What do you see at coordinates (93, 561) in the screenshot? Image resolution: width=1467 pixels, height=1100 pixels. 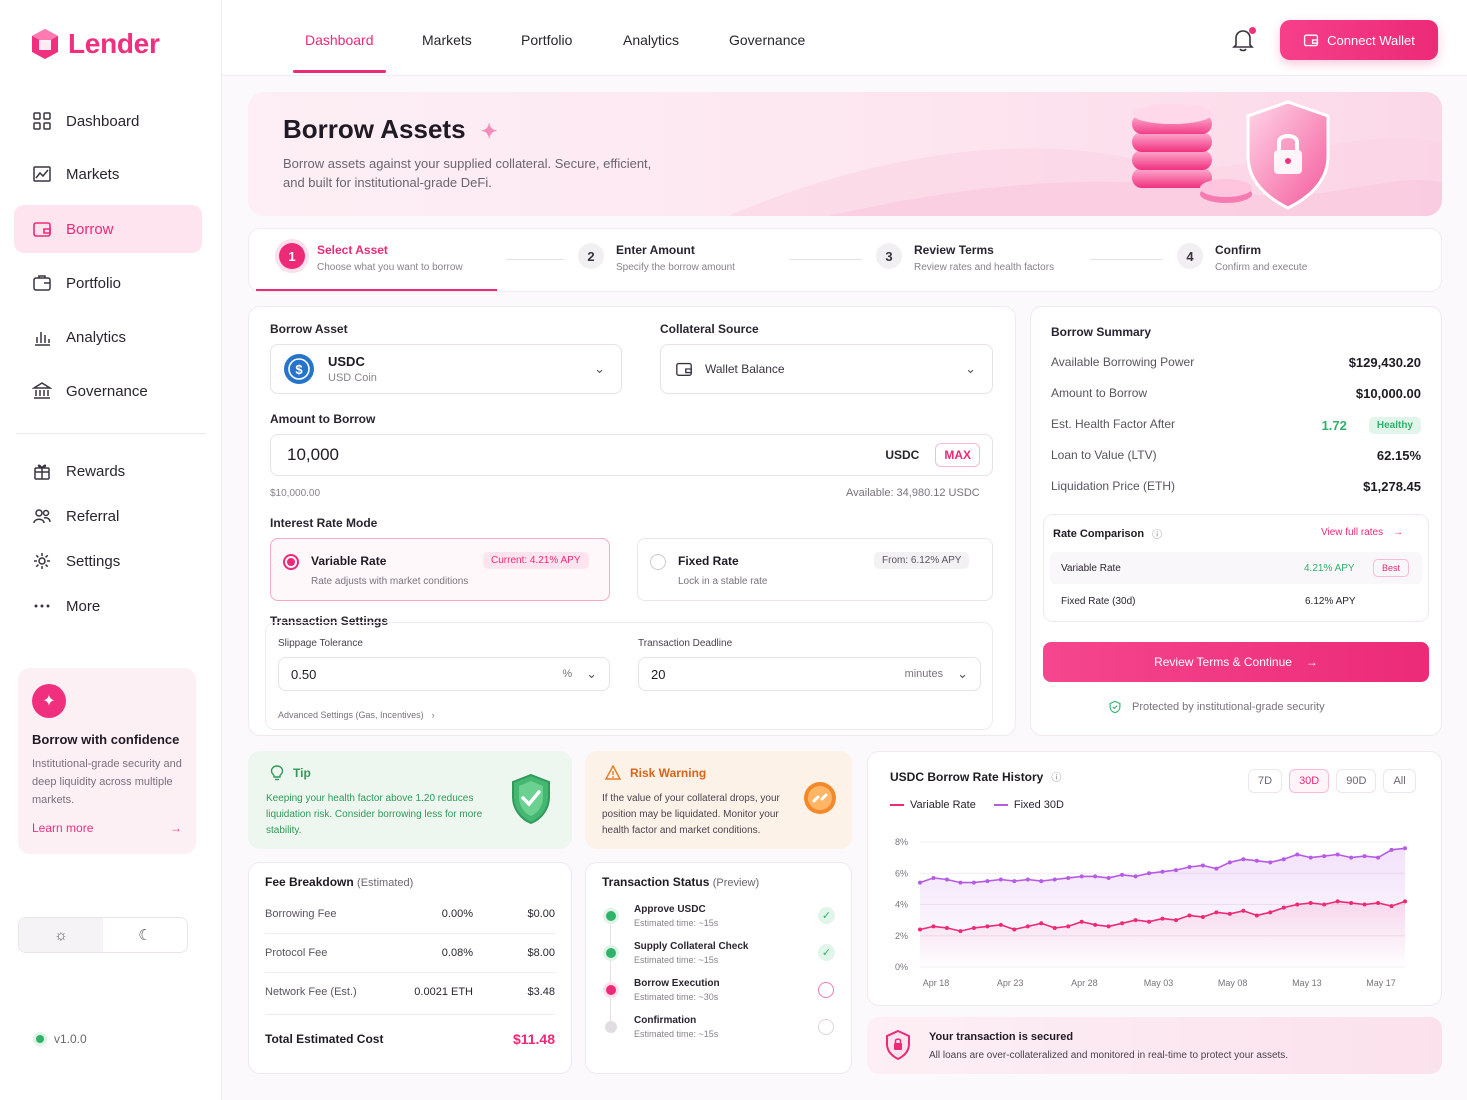 I see `sidebar-item-label: Settings` at bounding box center [93, 561].